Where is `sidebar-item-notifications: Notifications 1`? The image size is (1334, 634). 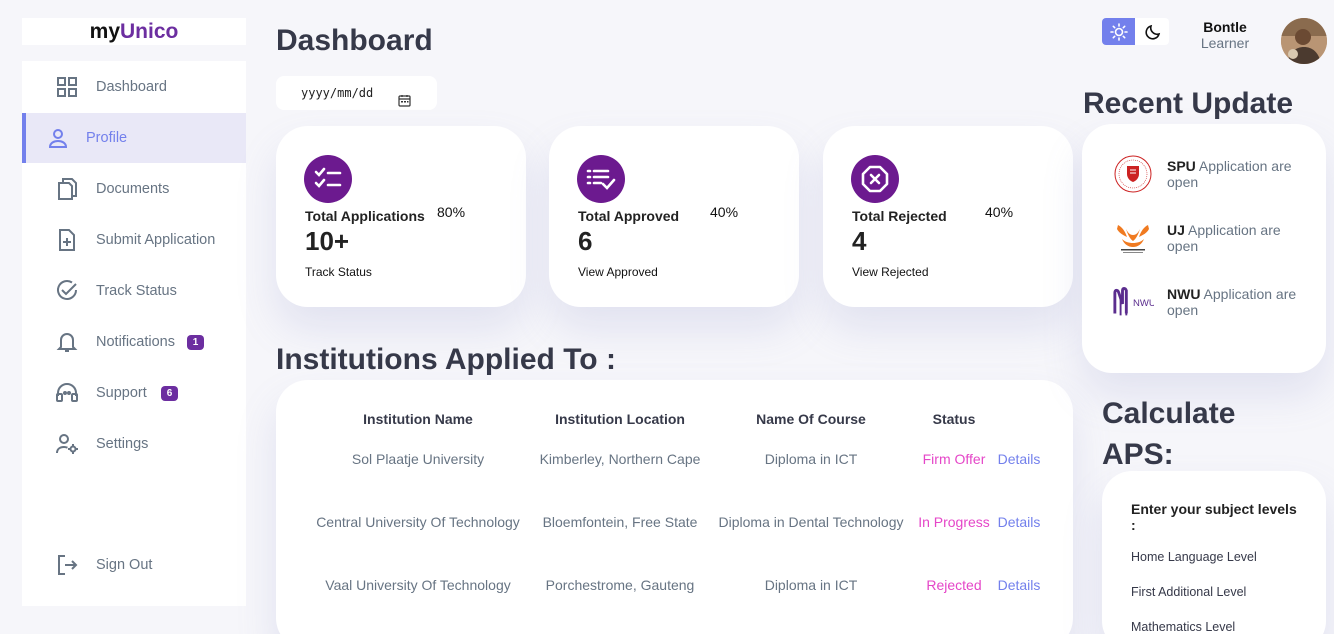 sidebar-item-notifications: Notifications 1 is located at coordinates (134, 342).